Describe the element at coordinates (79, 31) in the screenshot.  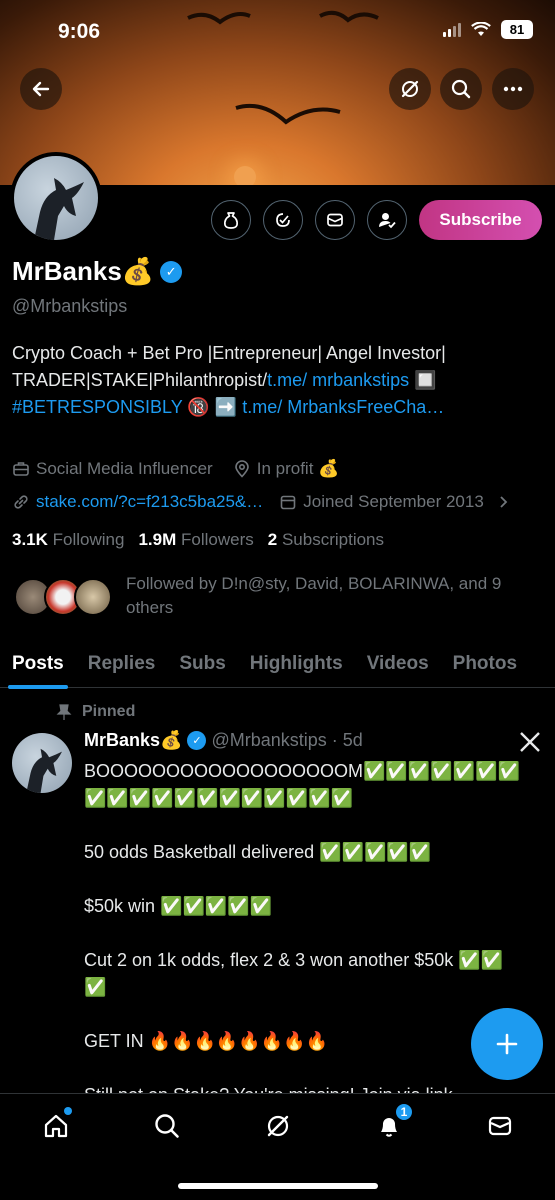
I see `status-time: 9:06` at that location.